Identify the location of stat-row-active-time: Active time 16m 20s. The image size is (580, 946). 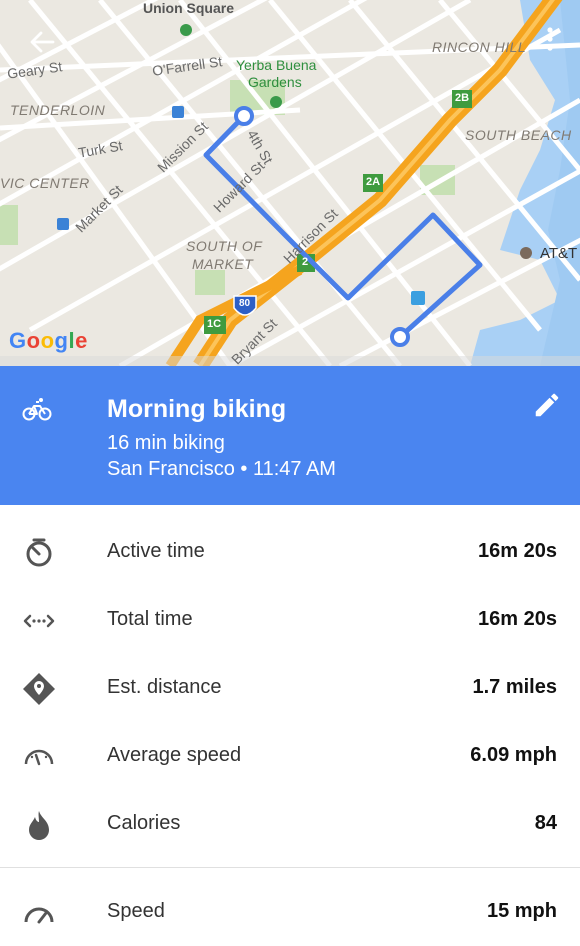
(290, 552).